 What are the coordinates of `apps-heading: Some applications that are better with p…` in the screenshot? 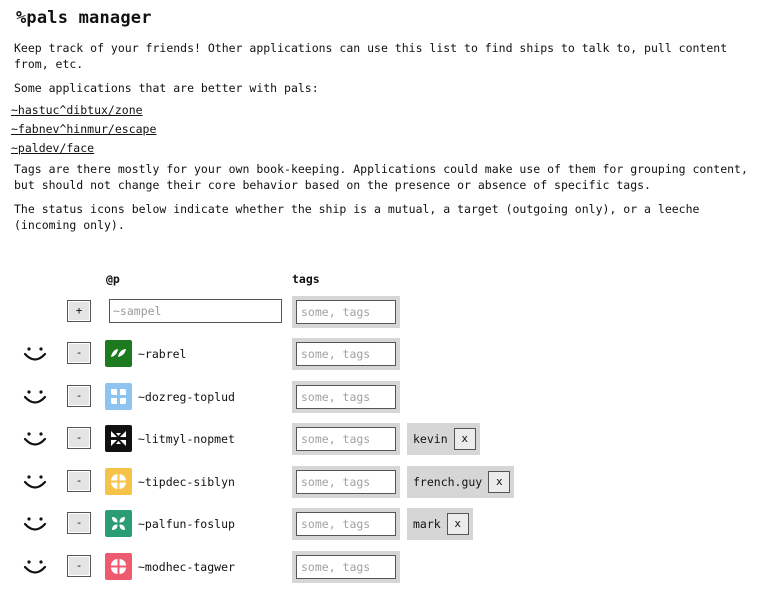 It's located at (166, 88).